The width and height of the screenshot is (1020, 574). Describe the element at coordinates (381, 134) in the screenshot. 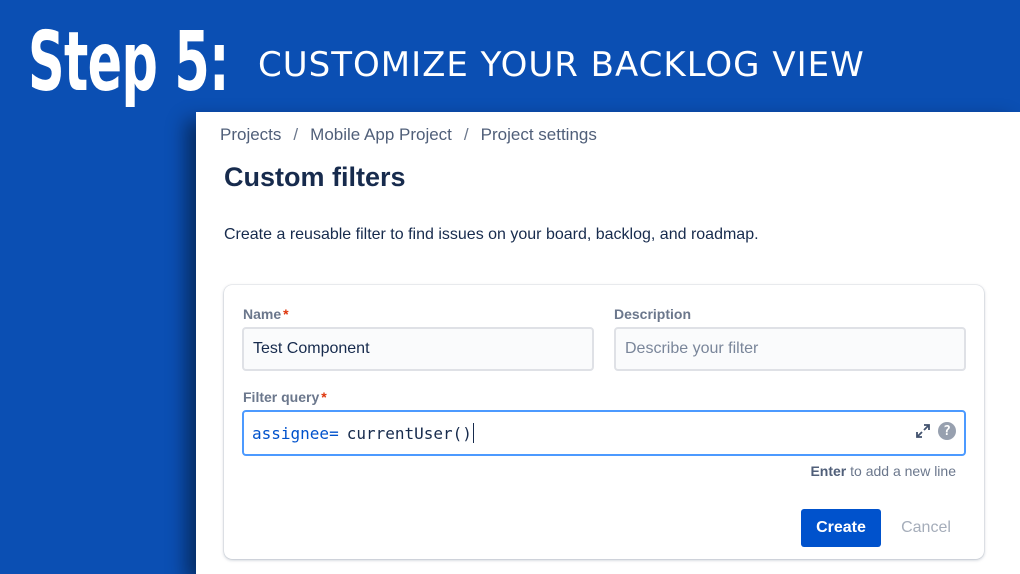

I see `breadcrumb-mobile-app-project: Mobile App Project` at that location.